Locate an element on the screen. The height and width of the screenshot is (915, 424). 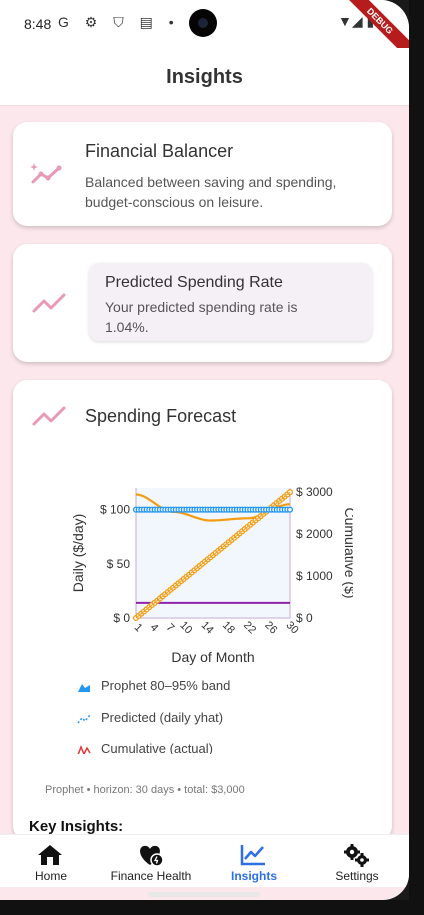
y-right-tick-label: $ 1000 is located at coordinates (314, 576).